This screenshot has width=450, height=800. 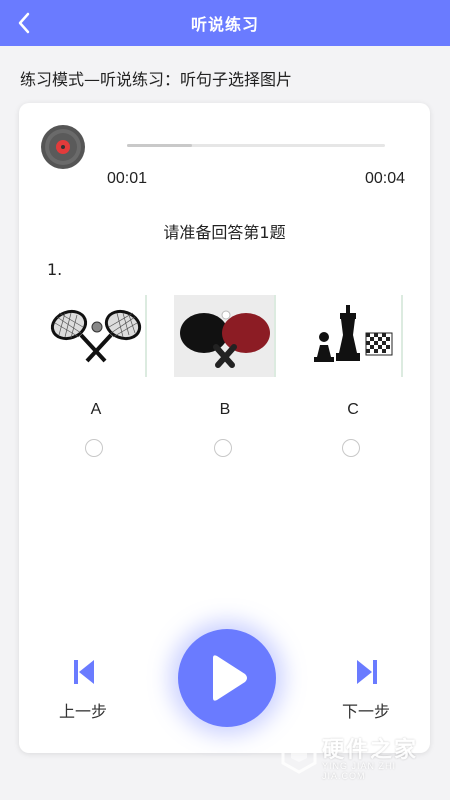 What do you see at coordinates (83, 688) in the screenshot?
I see `previous-button: 上一步` at bounding box center [83, 688].